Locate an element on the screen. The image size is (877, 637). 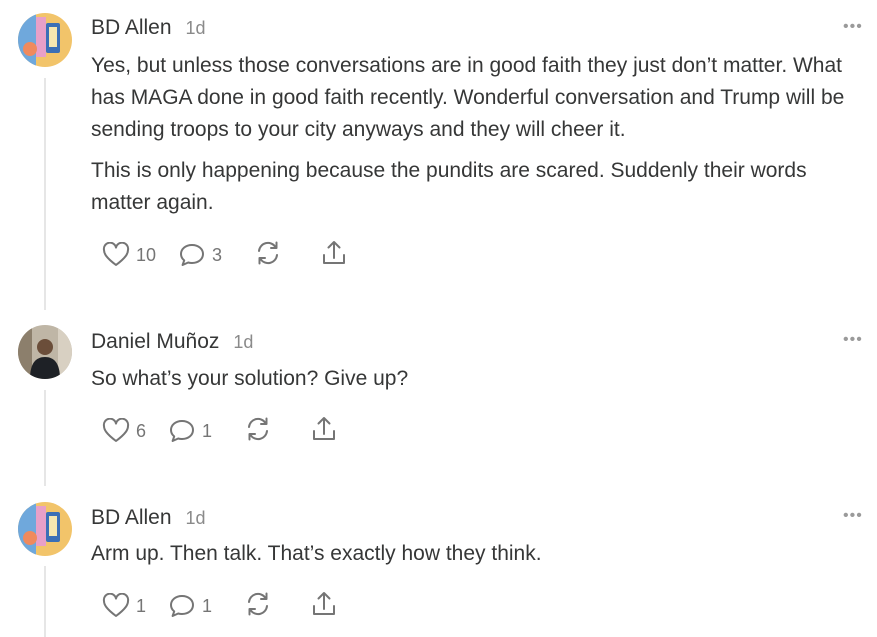
like-button: 1 is located at coordinates (124, 606).